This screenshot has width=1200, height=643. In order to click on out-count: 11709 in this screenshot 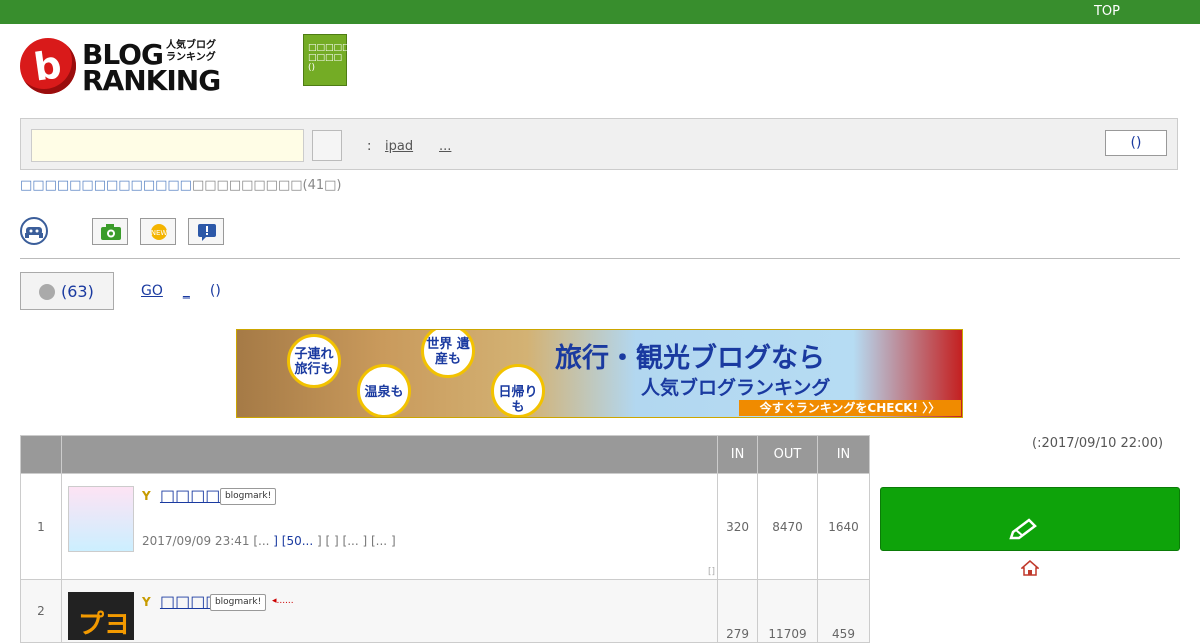, I will do `click(787, 611)`.